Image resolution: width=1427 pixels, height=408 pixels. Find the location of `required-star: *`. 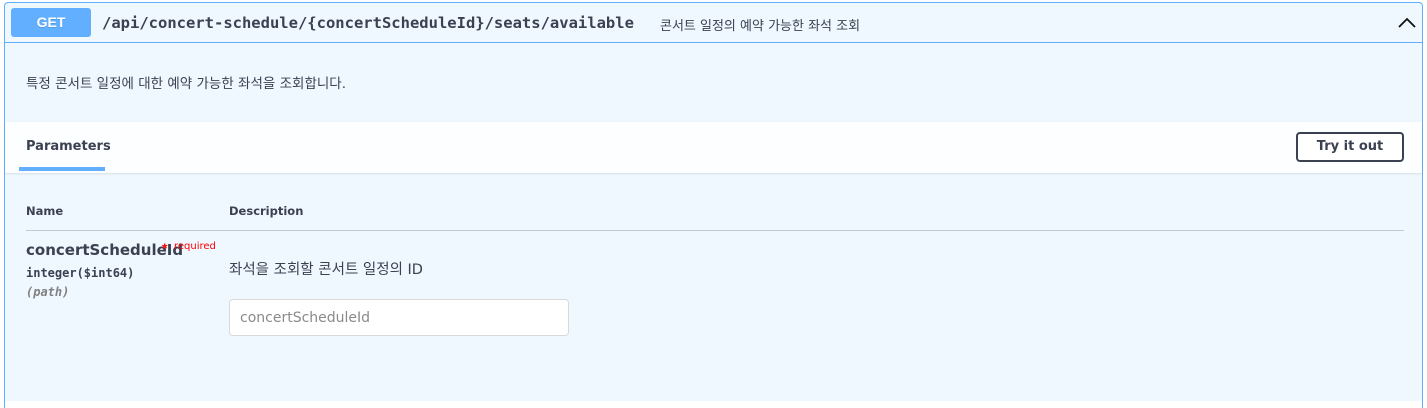

required-star: * is located at coordinates (165, 248).